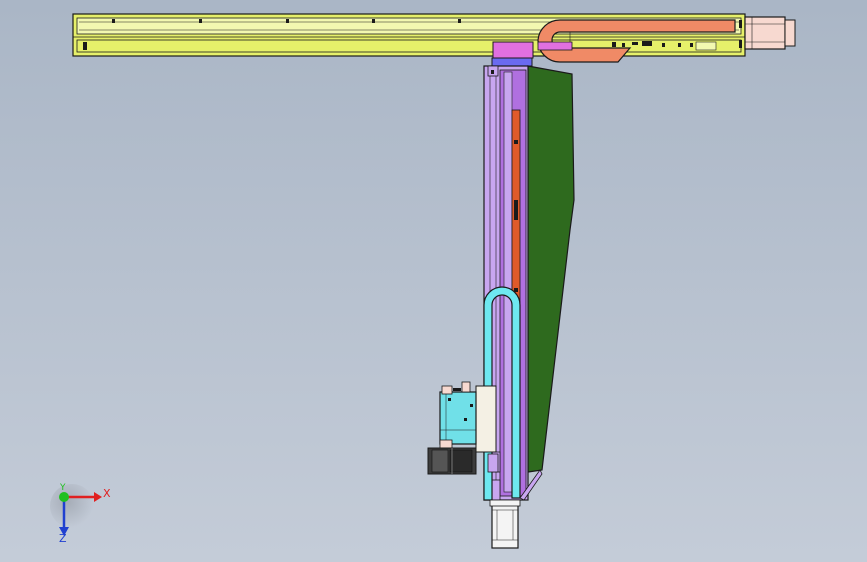 The height and width of the screenshot is (562, 867). Describe the element at coordinates (62, 488) in the screenshot. I see `triad-y-label: Y` at that location.